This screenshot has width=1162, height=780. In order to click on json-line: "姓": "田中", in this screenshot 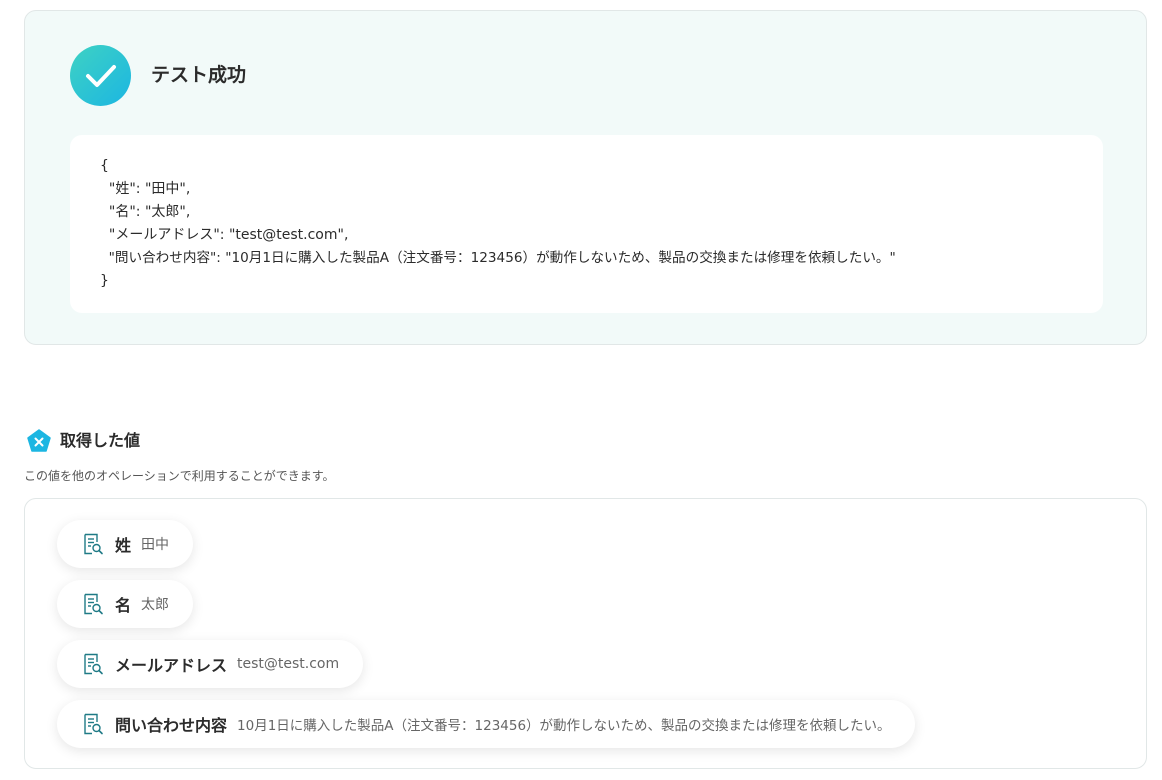, I will do `click(145, 189)`.